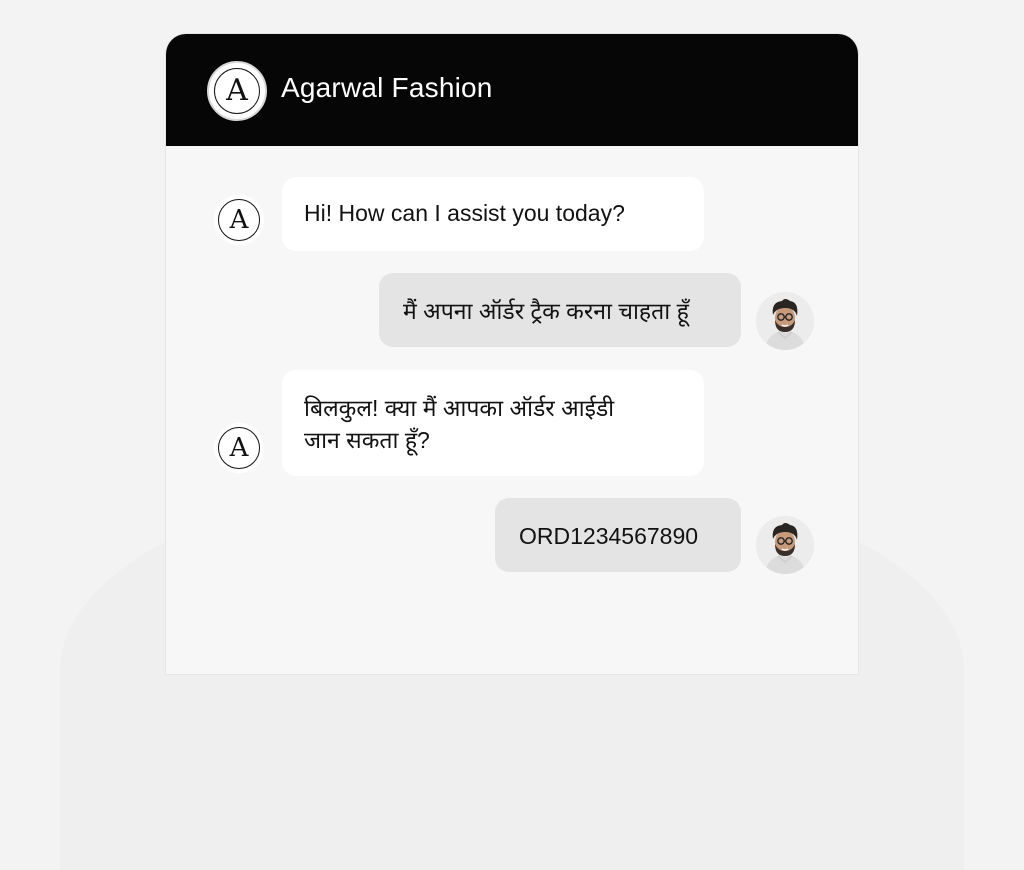  I want to click on message-row-user: ORD1234567890, so click(512, 536).